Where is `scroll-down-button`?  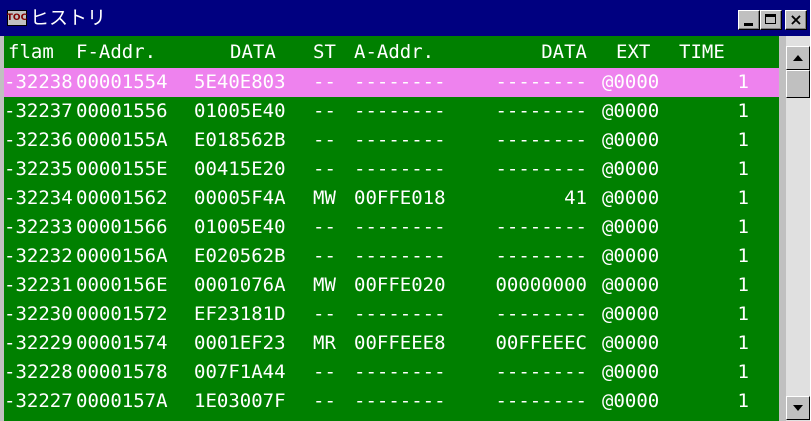
scroll-down-button is located at coordinates (798, 408).